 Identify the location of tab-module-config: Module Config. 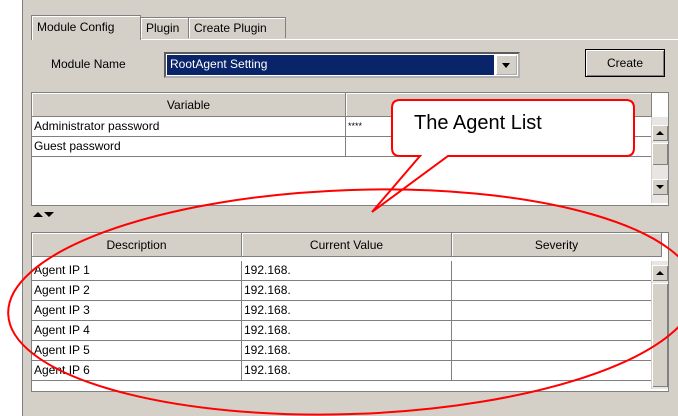
(86, 27).